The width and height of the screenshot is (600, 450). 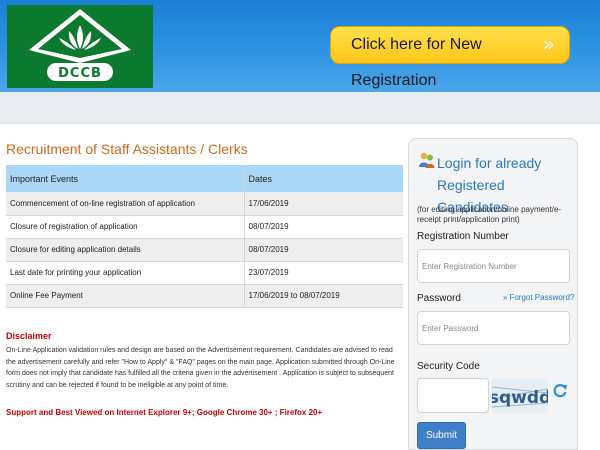 I want to click on date-cell: 17/06/2019 to 08/07/2019, so click(x=323, y=296).